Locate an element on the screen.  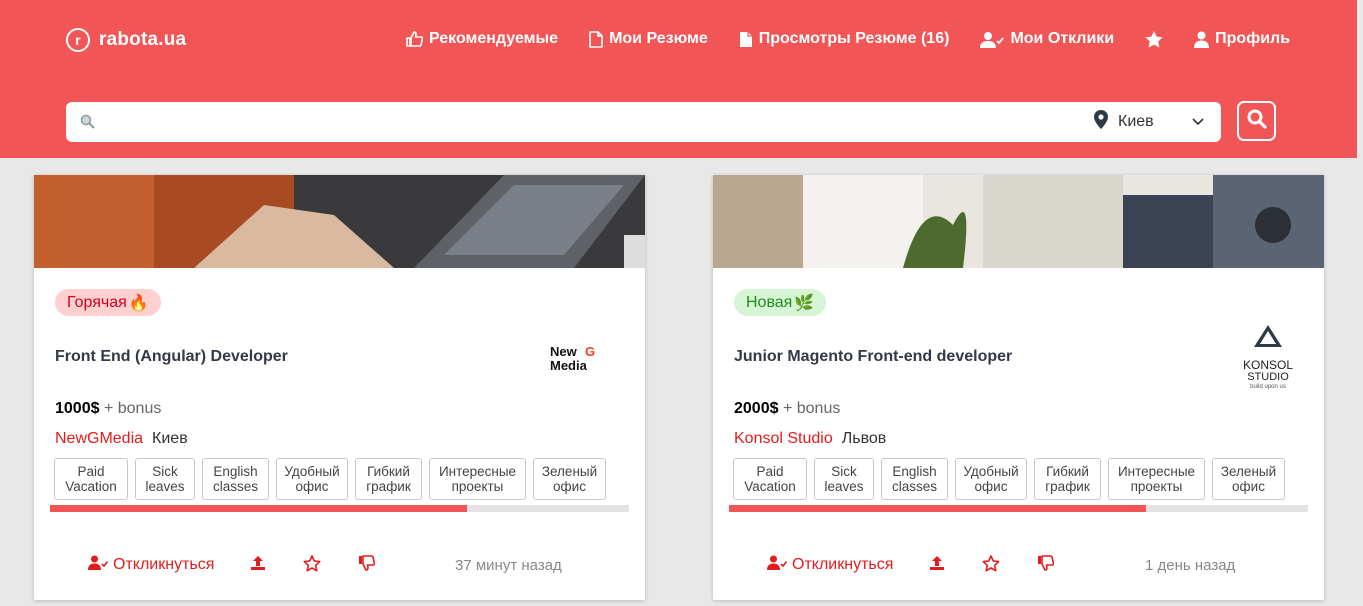
nav-my-responses: Мои Отклики is located at coordinates (1047, 39).